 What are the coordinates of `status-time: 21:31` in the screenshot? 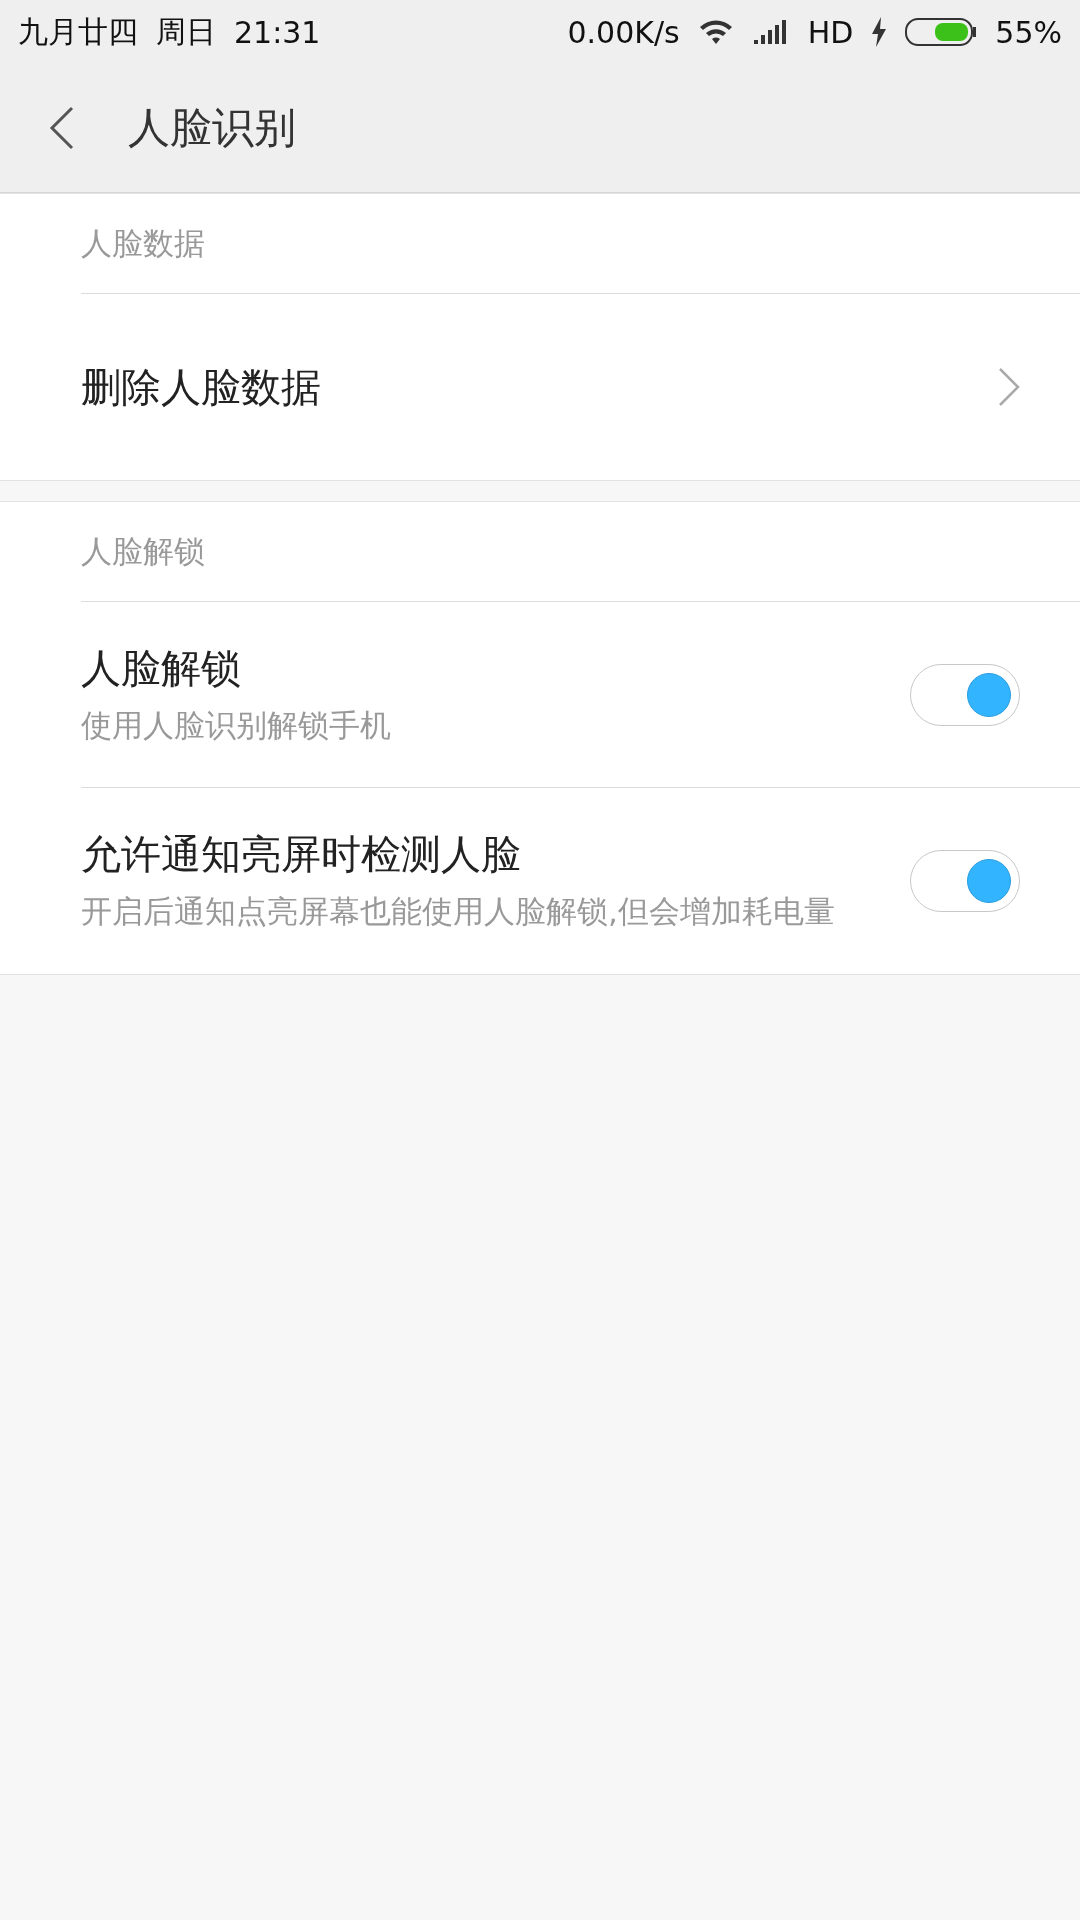 It's located at (277, 32).